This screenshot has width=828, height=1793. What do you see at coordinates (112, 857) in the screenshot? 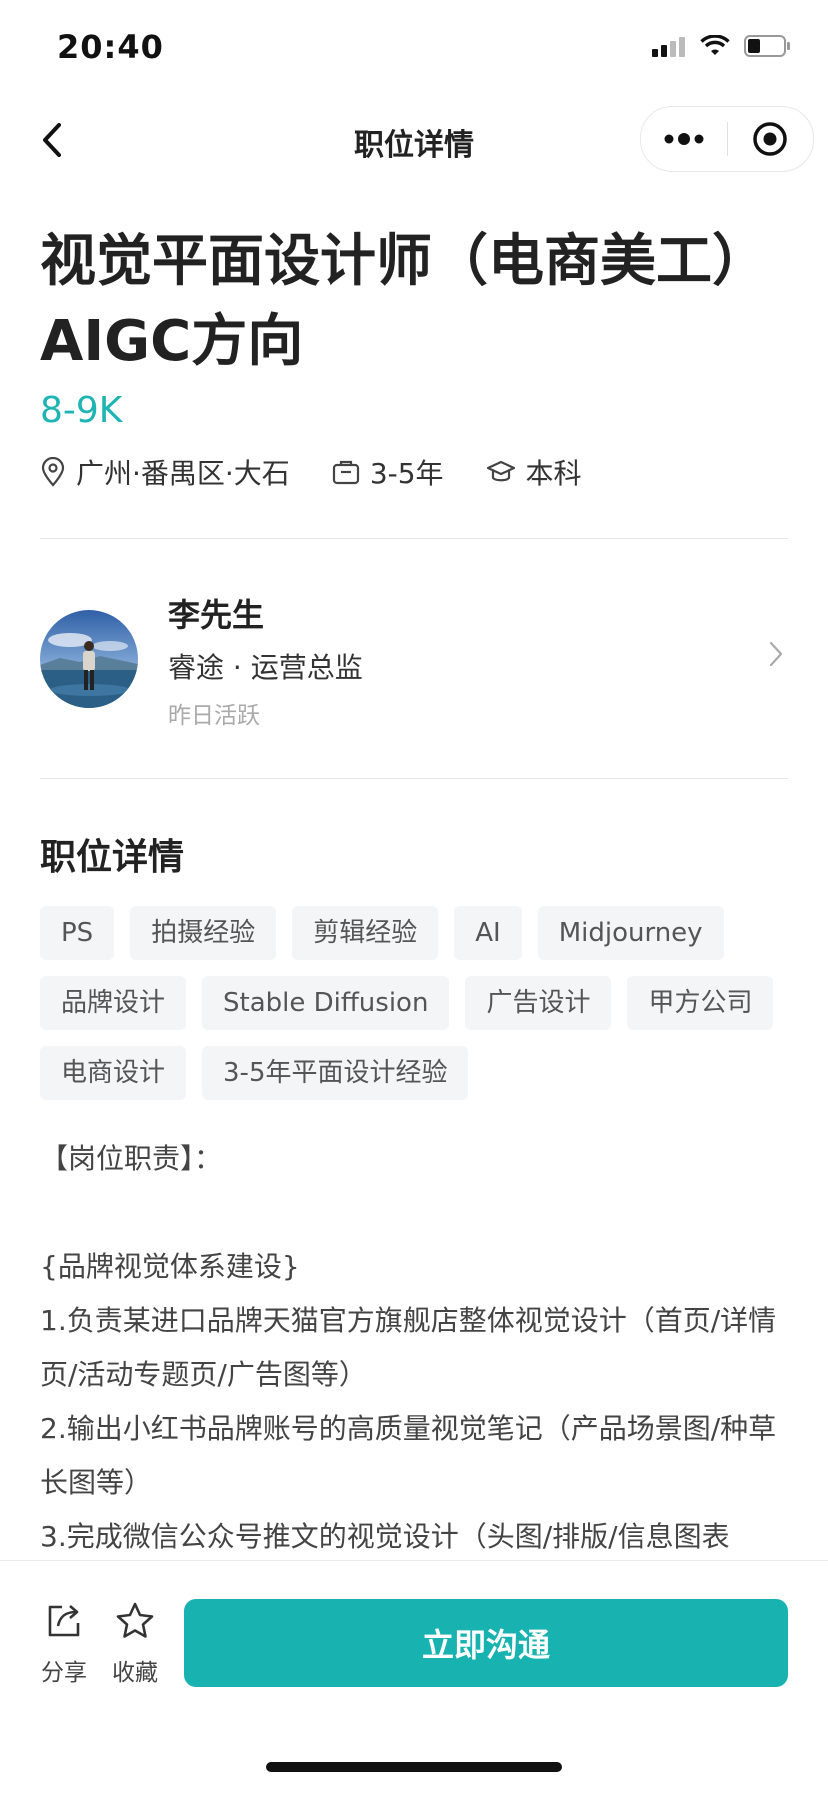
I see `section-title: 职位详情` at bounding box center [112, 857].